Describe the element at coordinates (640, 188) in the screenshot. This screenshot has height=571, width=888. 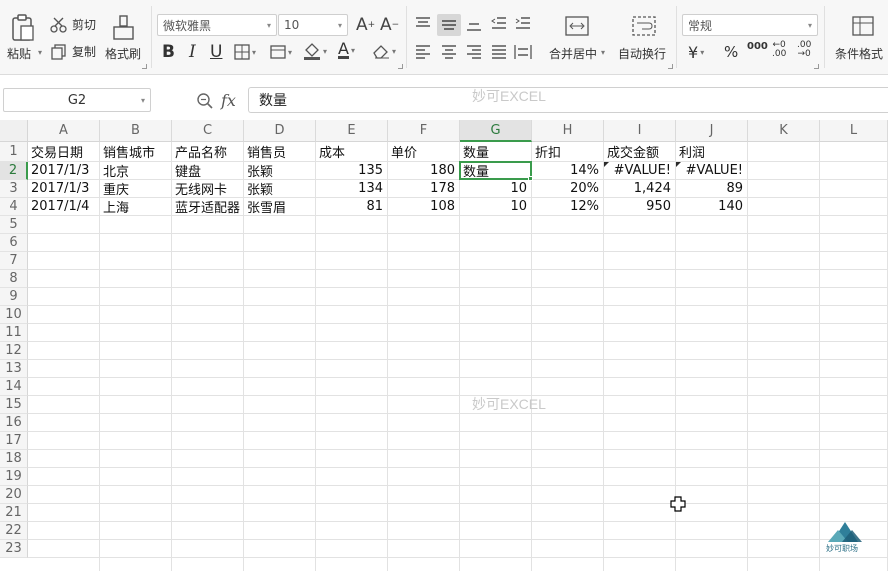
I see `cell-i3: 1,424` at that location.